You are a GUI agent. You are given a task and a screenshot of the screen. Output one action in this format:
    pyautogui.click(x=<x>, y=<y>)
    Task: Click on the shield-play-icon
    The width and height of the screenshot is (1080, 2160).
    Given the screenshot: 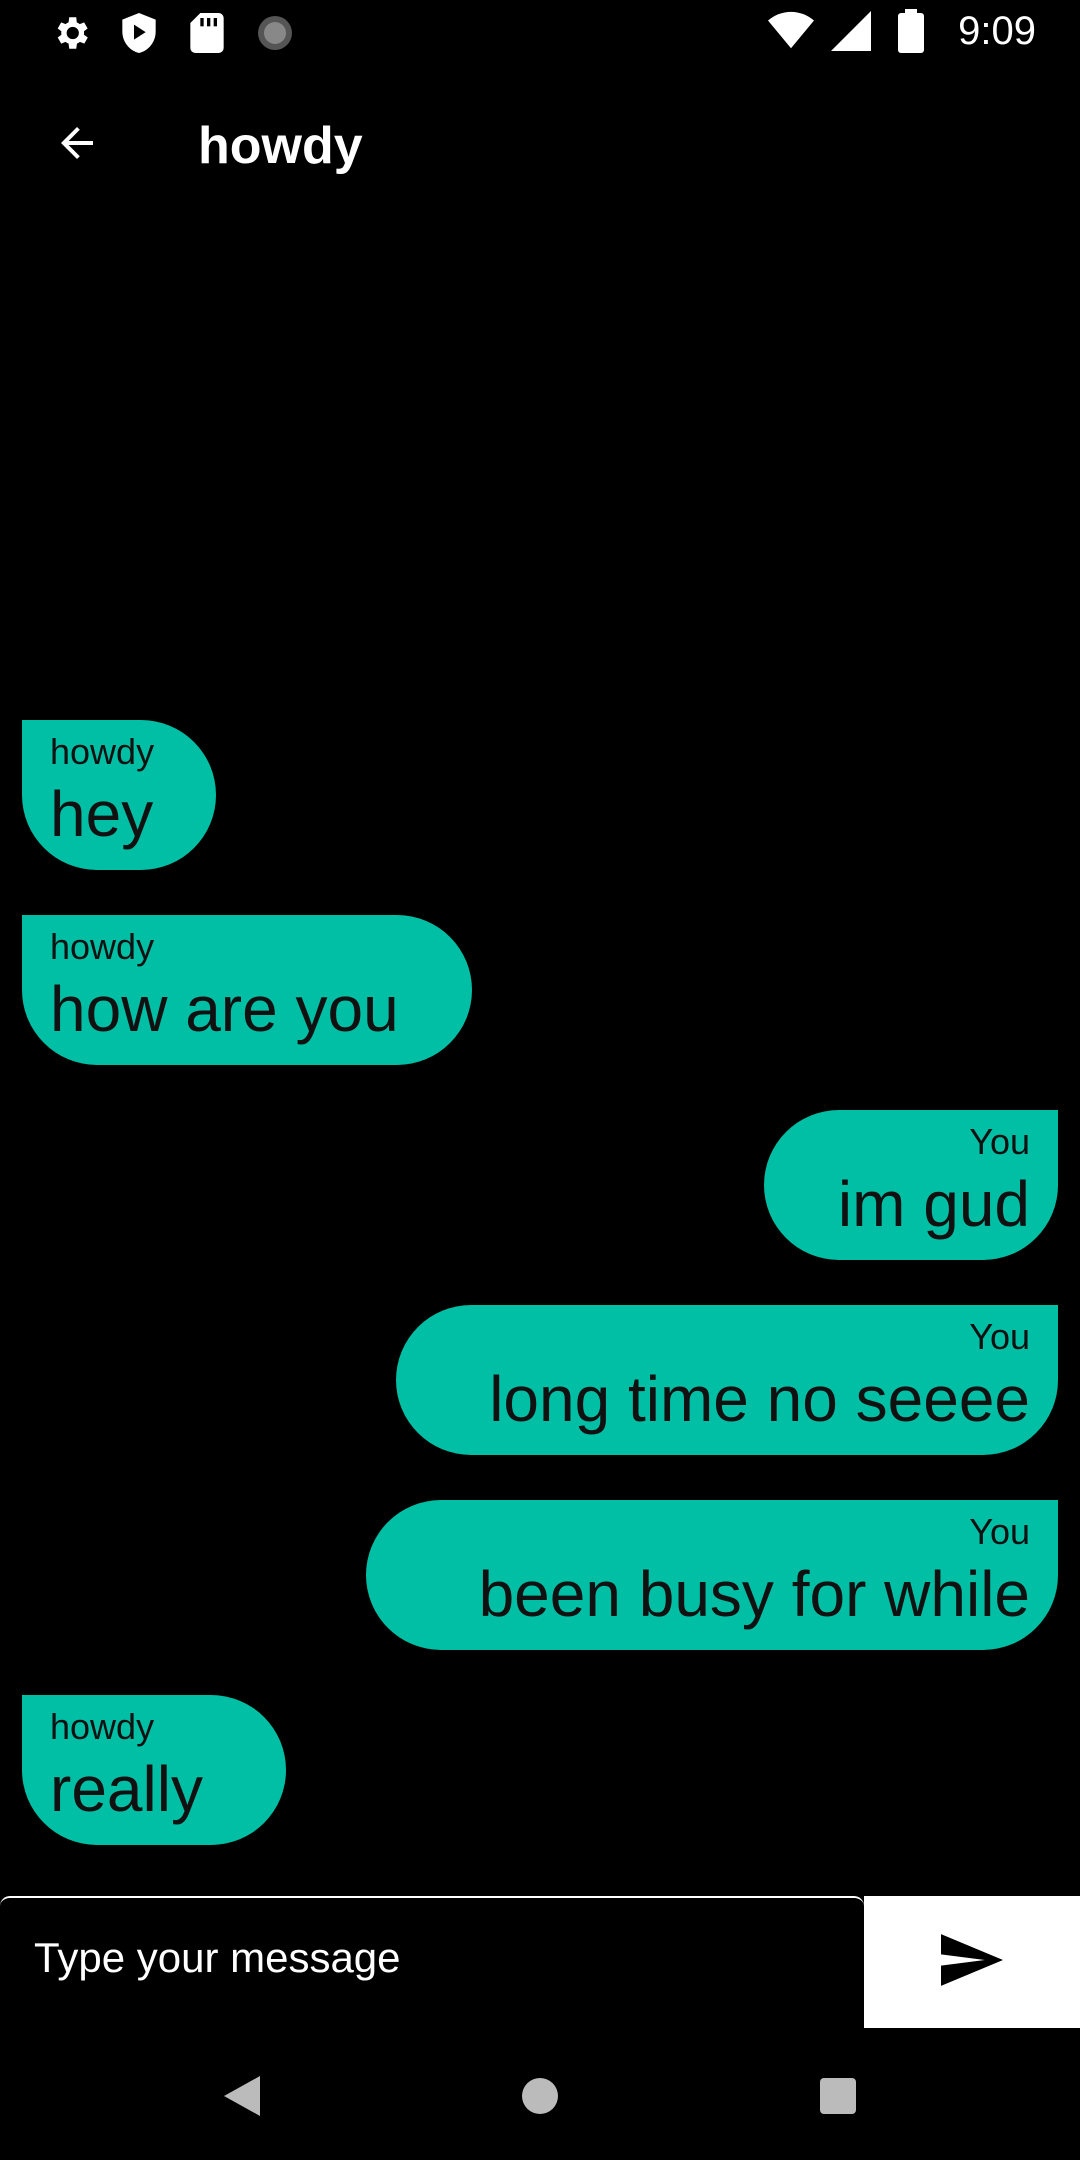 What is the action you would take?
    pyautogui.click(x=139, y=33)
    